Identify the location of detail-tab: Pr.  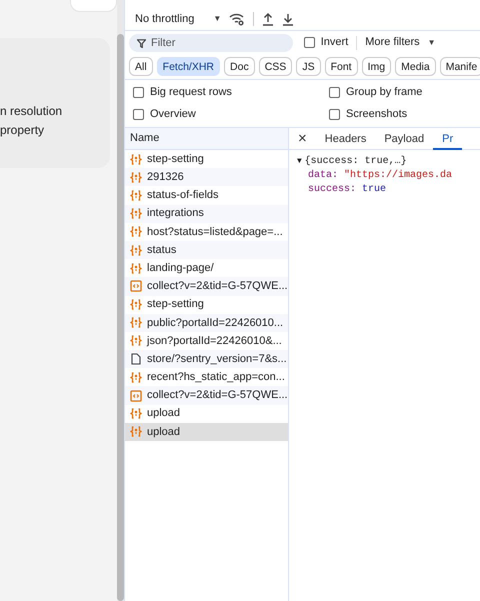
(447, 139).